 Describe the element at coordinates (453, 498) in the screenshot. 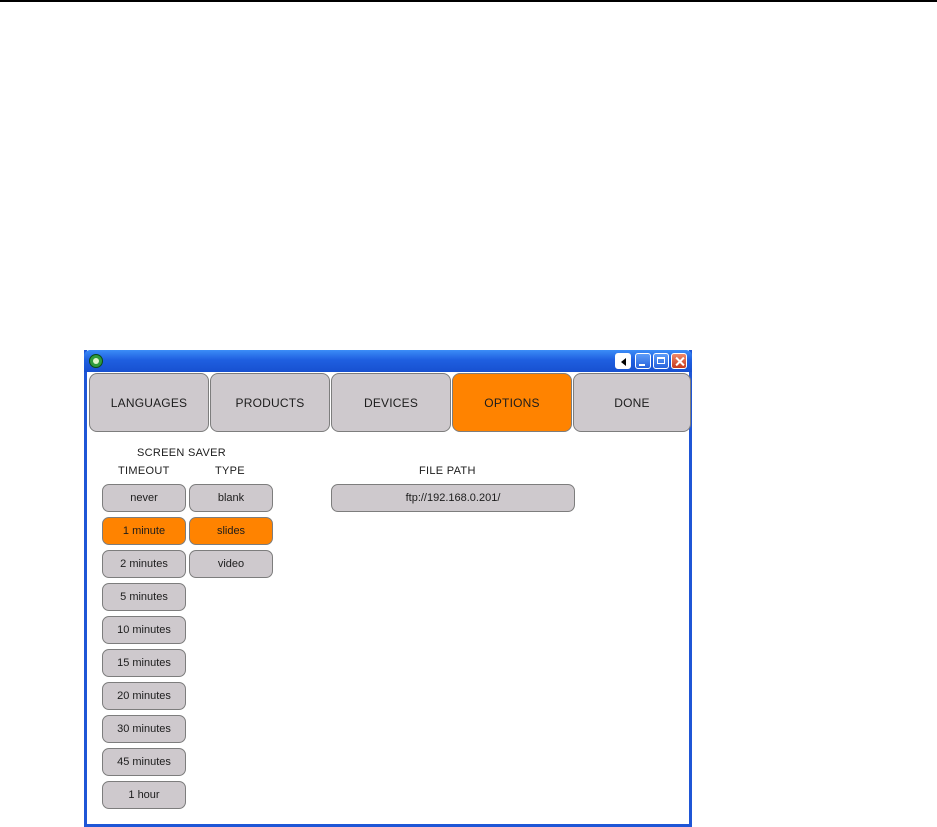

I see `file-path-field: ftp://192.168.0.201/` at that location.